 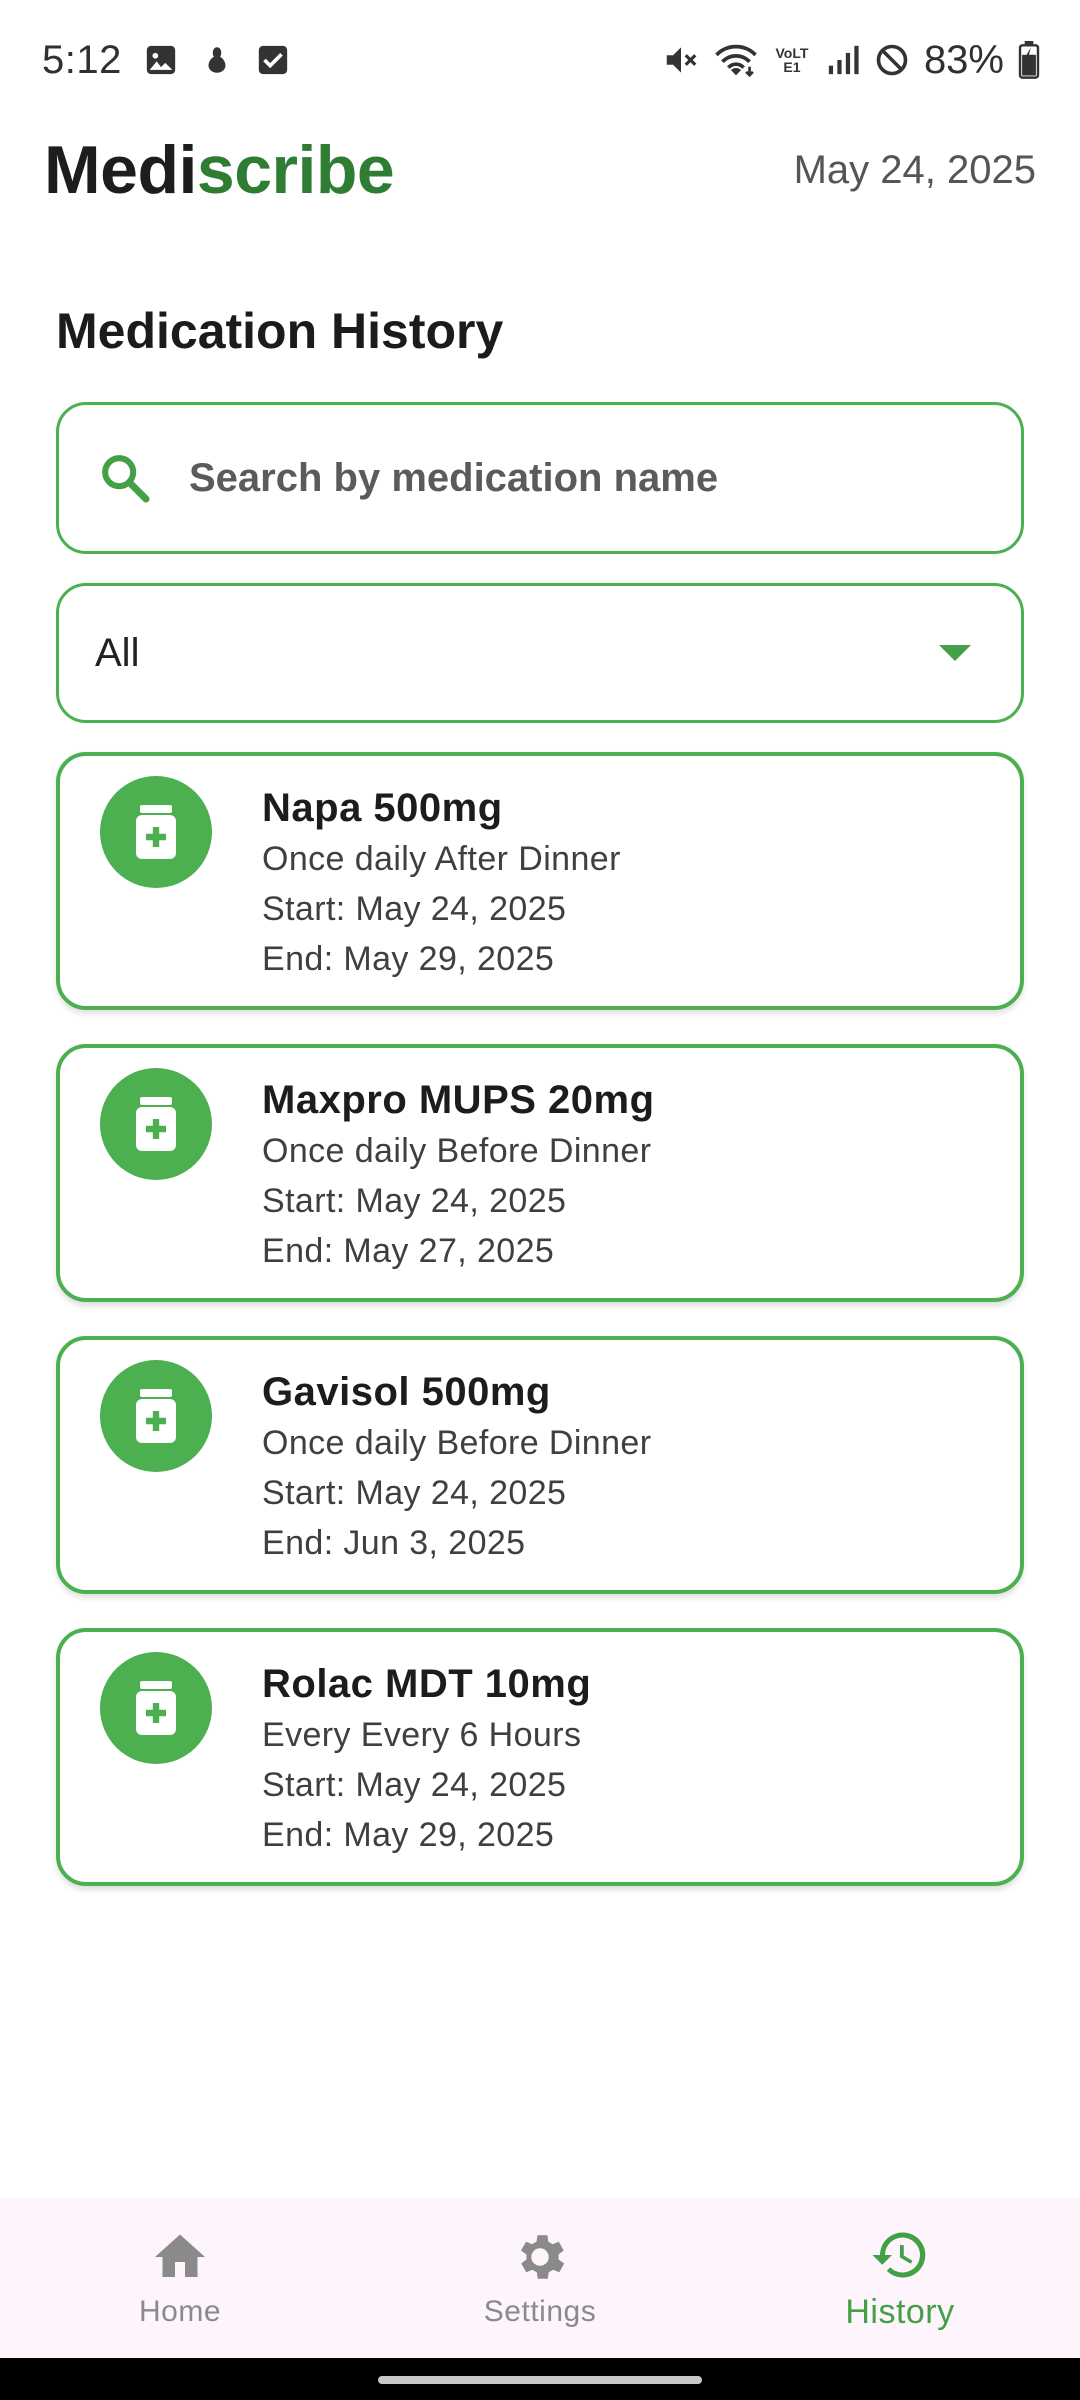 What do you see at coordinates (394, 1543) in the screenshot?
I see `medication-end-date: End: Jun 3, 2025` at bounding box center [394, 1543].